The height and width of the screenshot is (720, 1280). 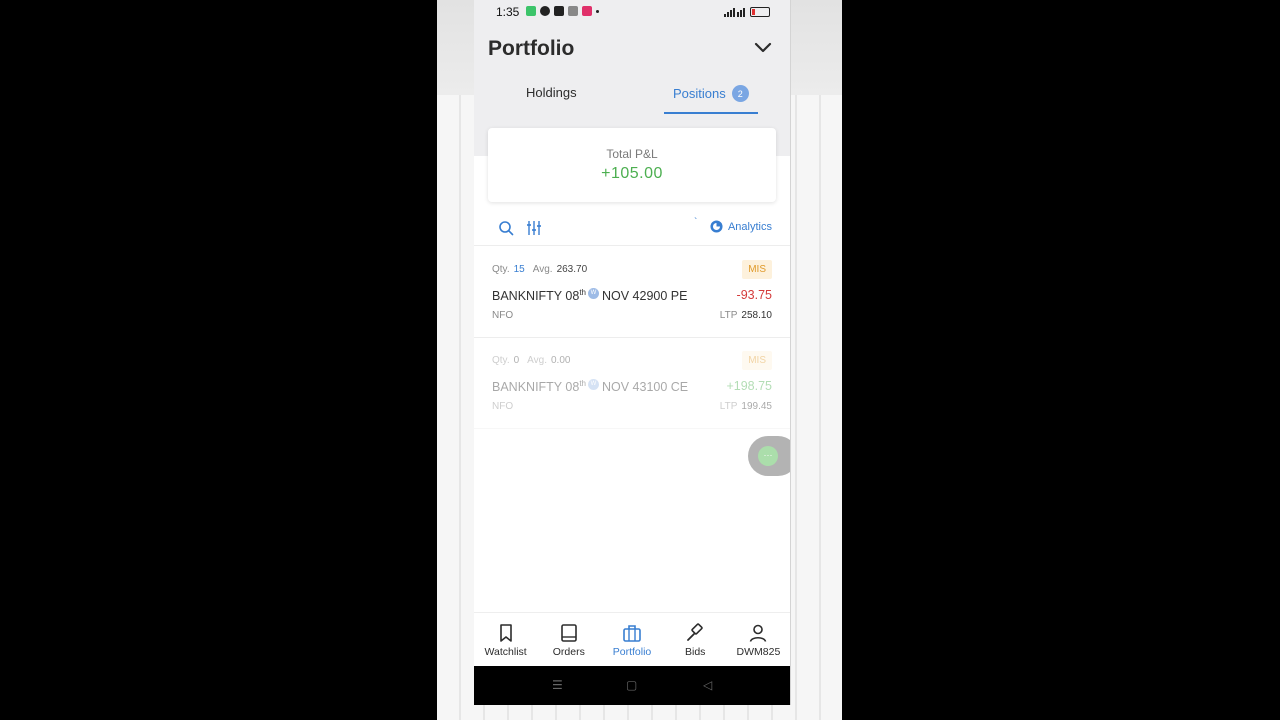 I want to click on nav-watchlist: Watchlist, so click(x=505, y=640).